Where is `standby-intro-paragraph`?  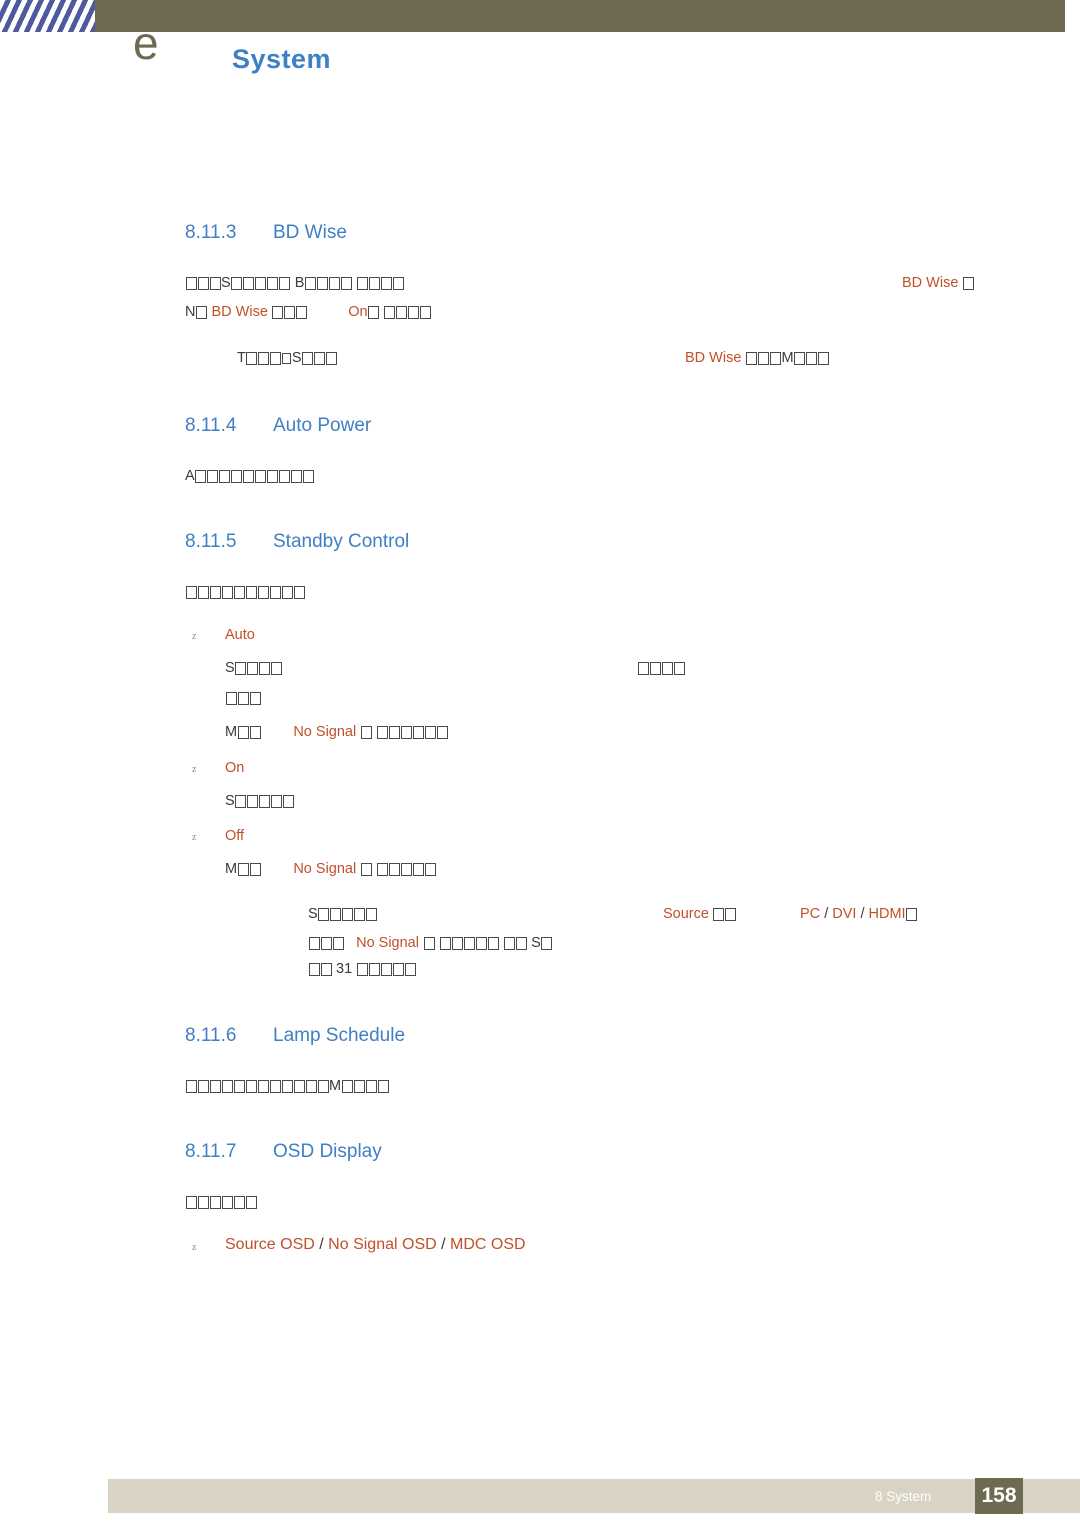
standby-intro-paragraph is located at coordinates (245, 592).